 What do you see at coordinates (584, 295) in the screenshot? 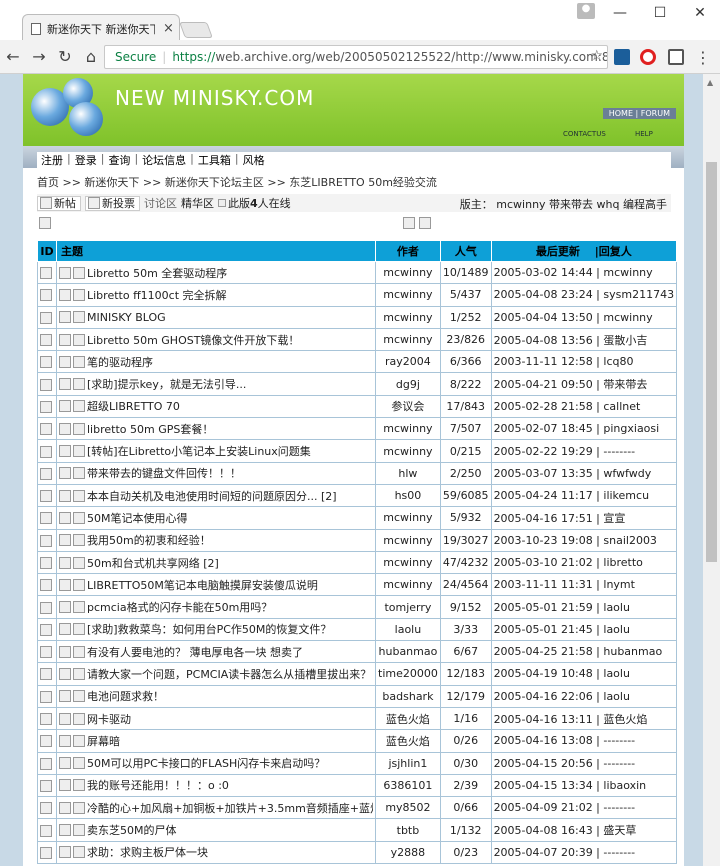
I see `topic-last-update: 2005-04-08 23:24 | sysm211743` at bounding box center [584, 295].